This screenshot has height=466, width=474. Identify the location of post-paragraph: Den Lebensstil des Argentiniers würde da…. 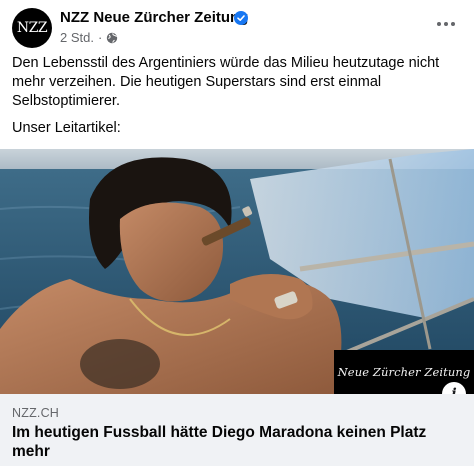
(226, 82).